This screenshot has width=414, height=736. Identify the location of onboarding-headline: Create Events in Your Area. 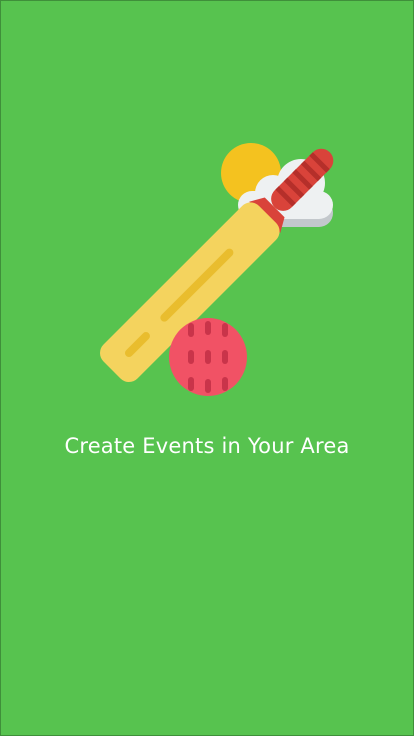
(207, 446).